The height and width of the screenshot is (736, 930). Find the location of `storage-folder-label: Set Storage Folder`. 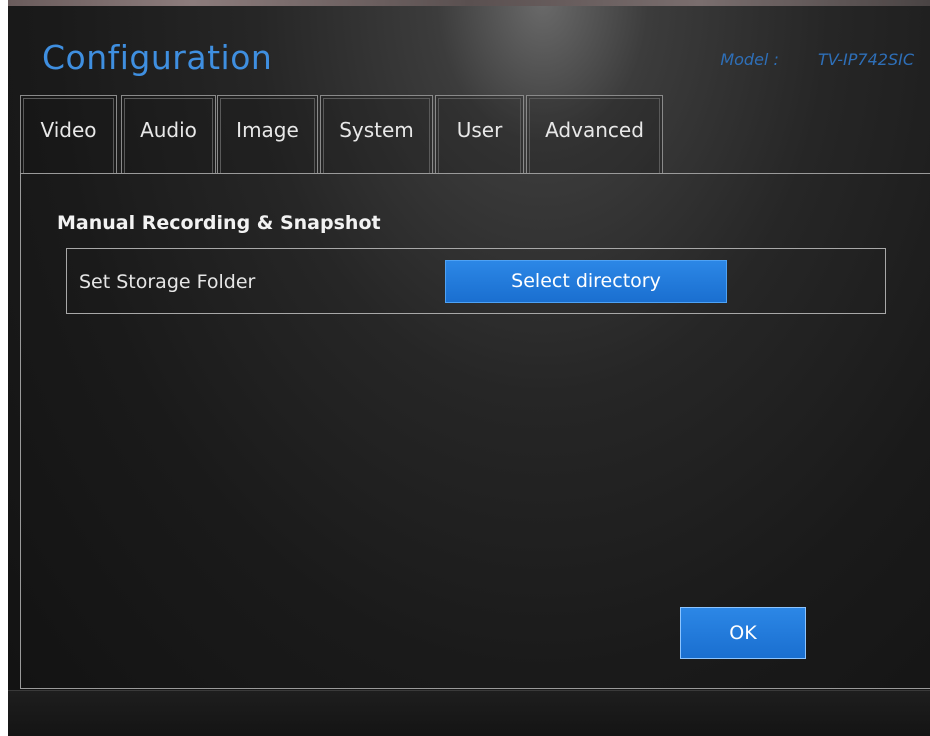

storage-folder-label: Set Storage Folder is located at coordinates (167, 282).